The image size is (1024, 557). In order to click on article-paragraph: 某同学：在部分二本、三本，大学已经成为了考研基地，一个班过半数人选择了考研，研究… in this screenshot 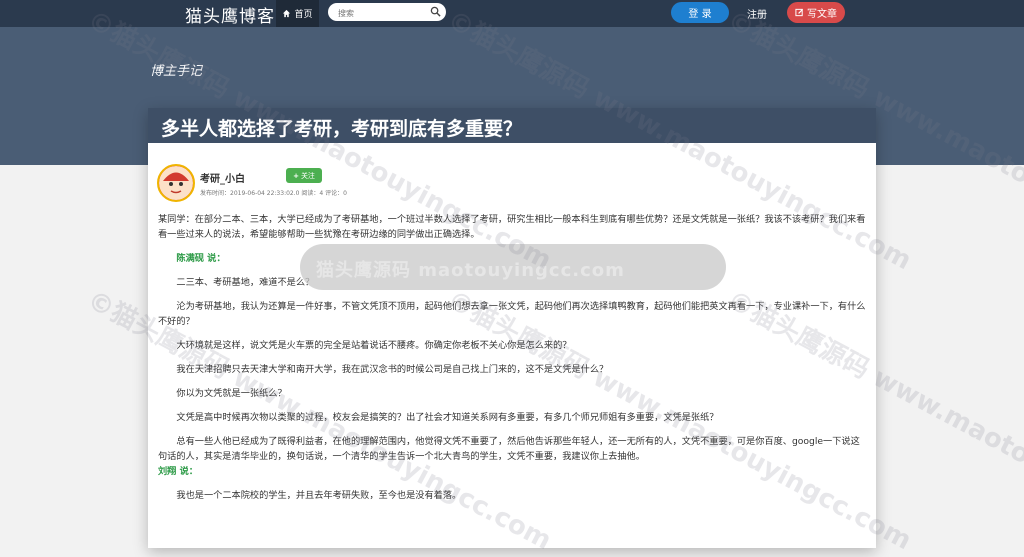, I will do `click(512, 227)`.